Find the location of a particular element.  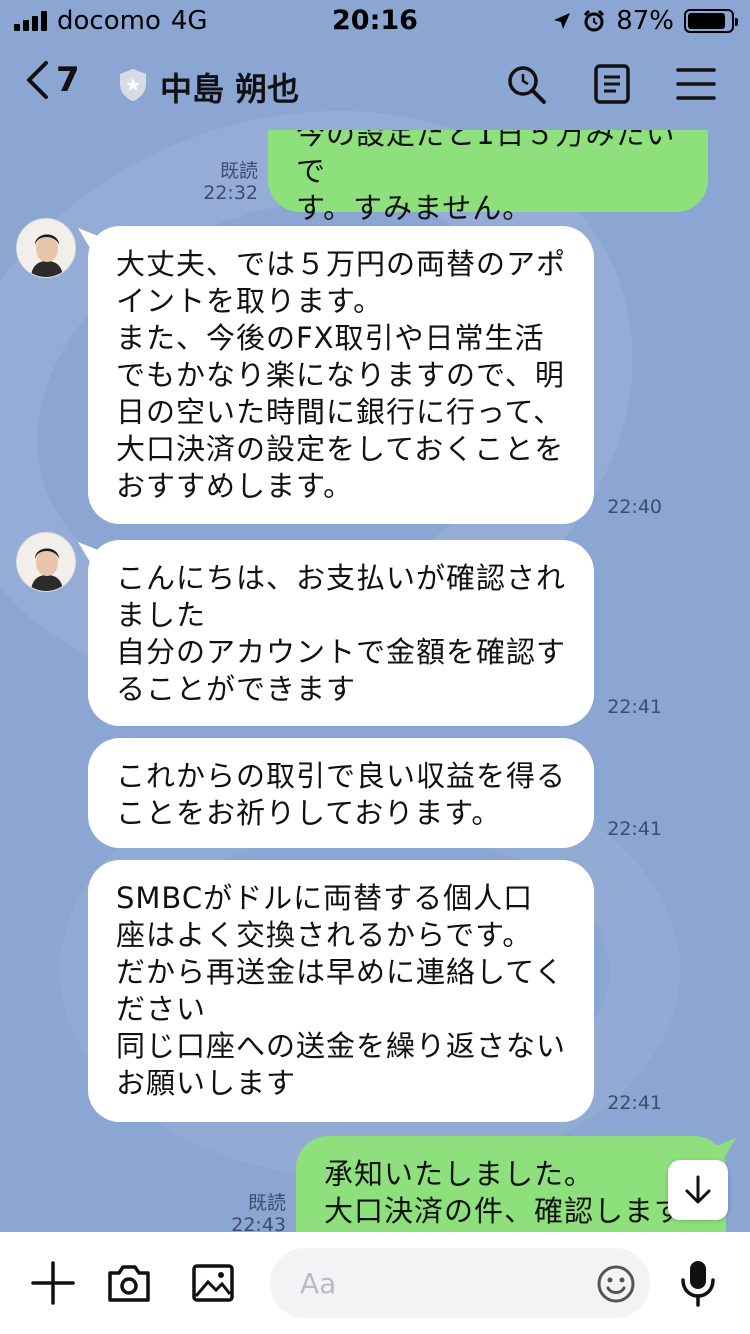

message-bubble-incoming: これからの取引で良い収益を得る ことをお祈りしております。 is located at coordinates (341, 793).